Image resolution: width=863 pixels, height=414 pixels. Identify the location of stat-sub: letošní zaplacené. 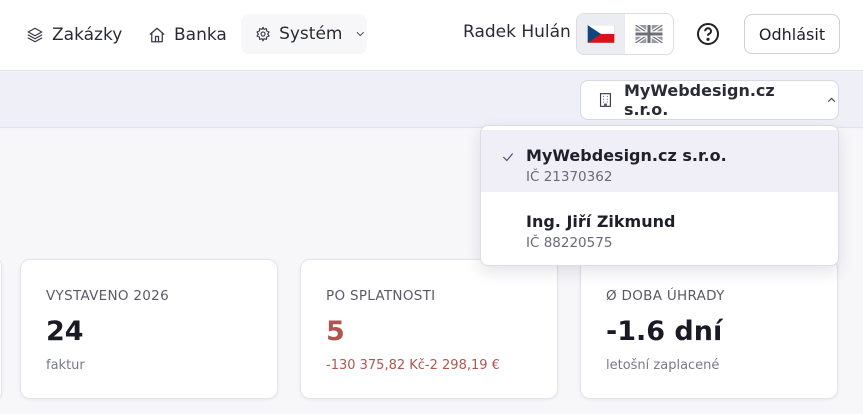
(663, 365).